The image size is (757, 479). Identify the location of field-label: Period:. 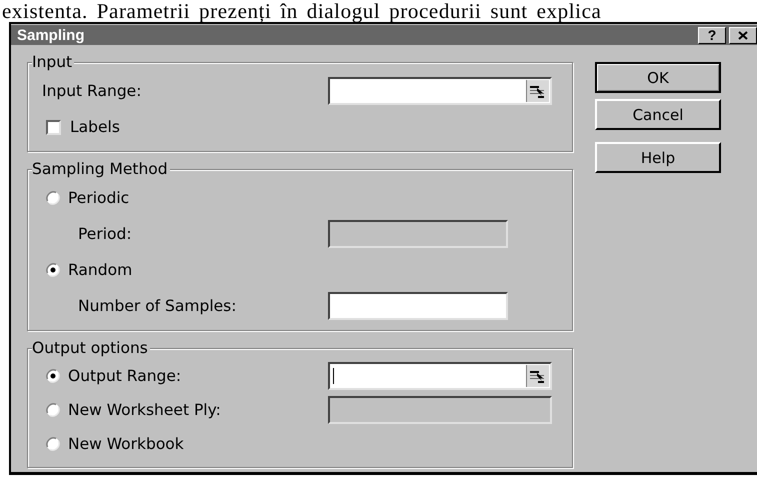
(105, 234).